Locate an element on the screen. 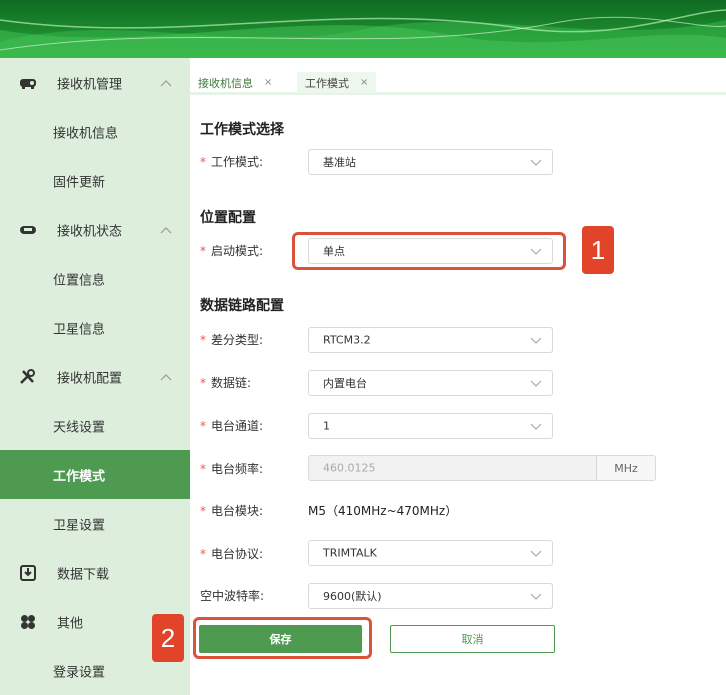 This screenshot has width=726, height=695. sidebar-group-receiver-management: 接收机管理 is located at coordinates (95, 82).